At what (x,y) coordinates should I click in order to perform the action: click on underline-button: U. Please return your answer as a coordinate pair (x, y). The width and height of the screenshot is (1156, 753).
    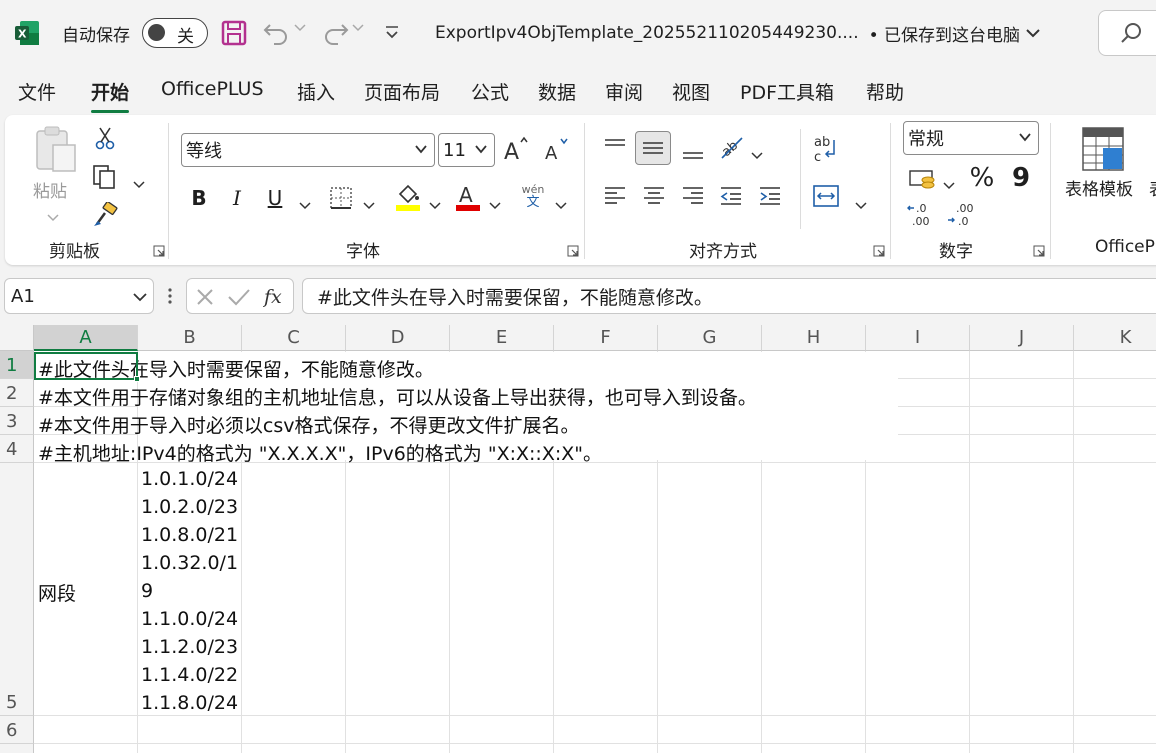
    Looking at the image, I should click on (275, 198).